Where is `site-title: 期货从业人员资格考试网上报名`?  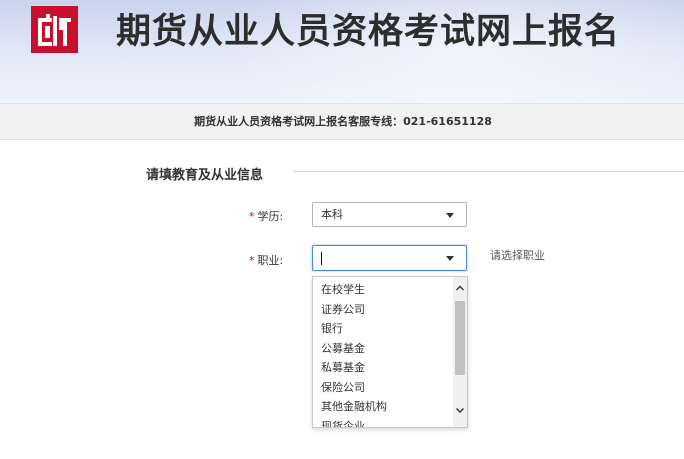 site-title: 期货从业人员资格考试网上报名 is located at coordinates (368, 32).